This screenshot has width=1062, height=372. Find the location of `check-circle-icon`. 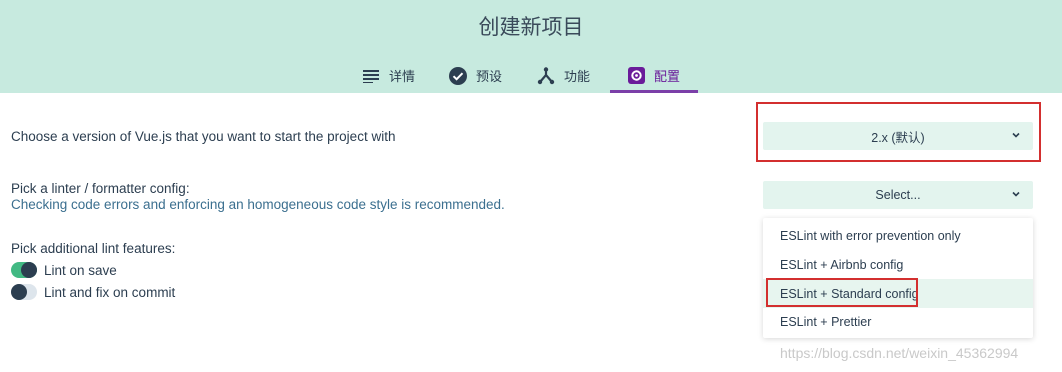

check-circle-icon is located at coordinates (458, 75).